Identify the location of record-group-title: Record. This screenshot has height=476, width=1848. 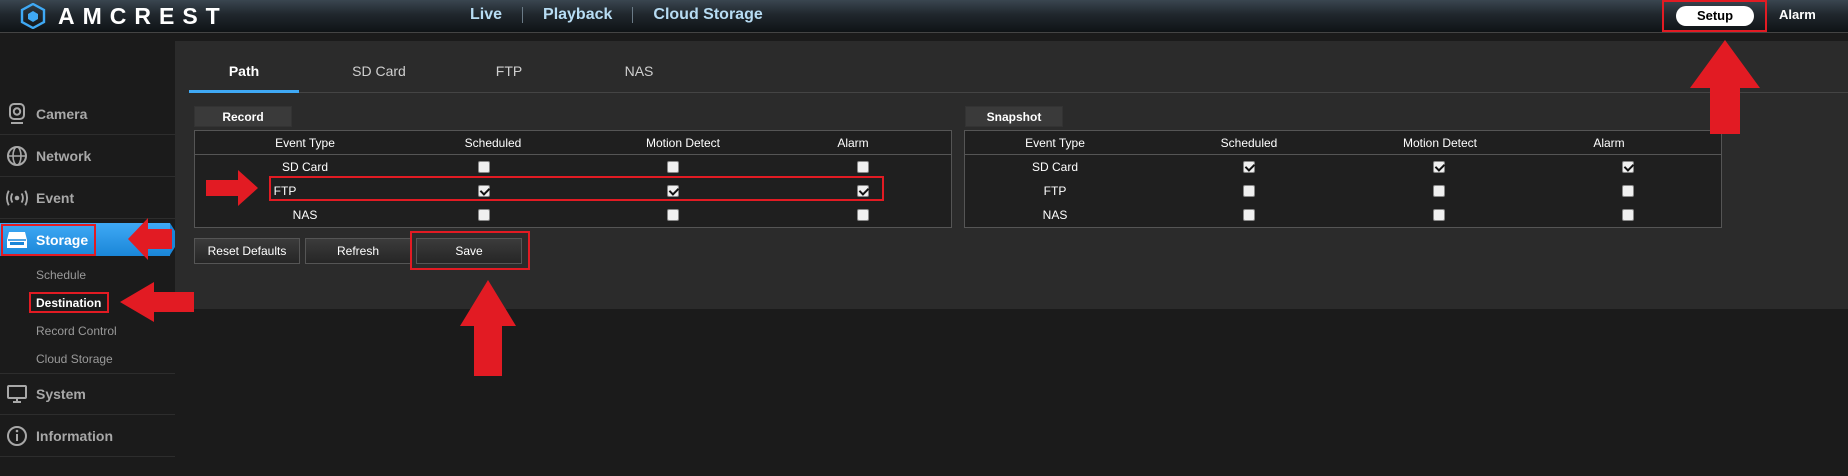
(243, 116).